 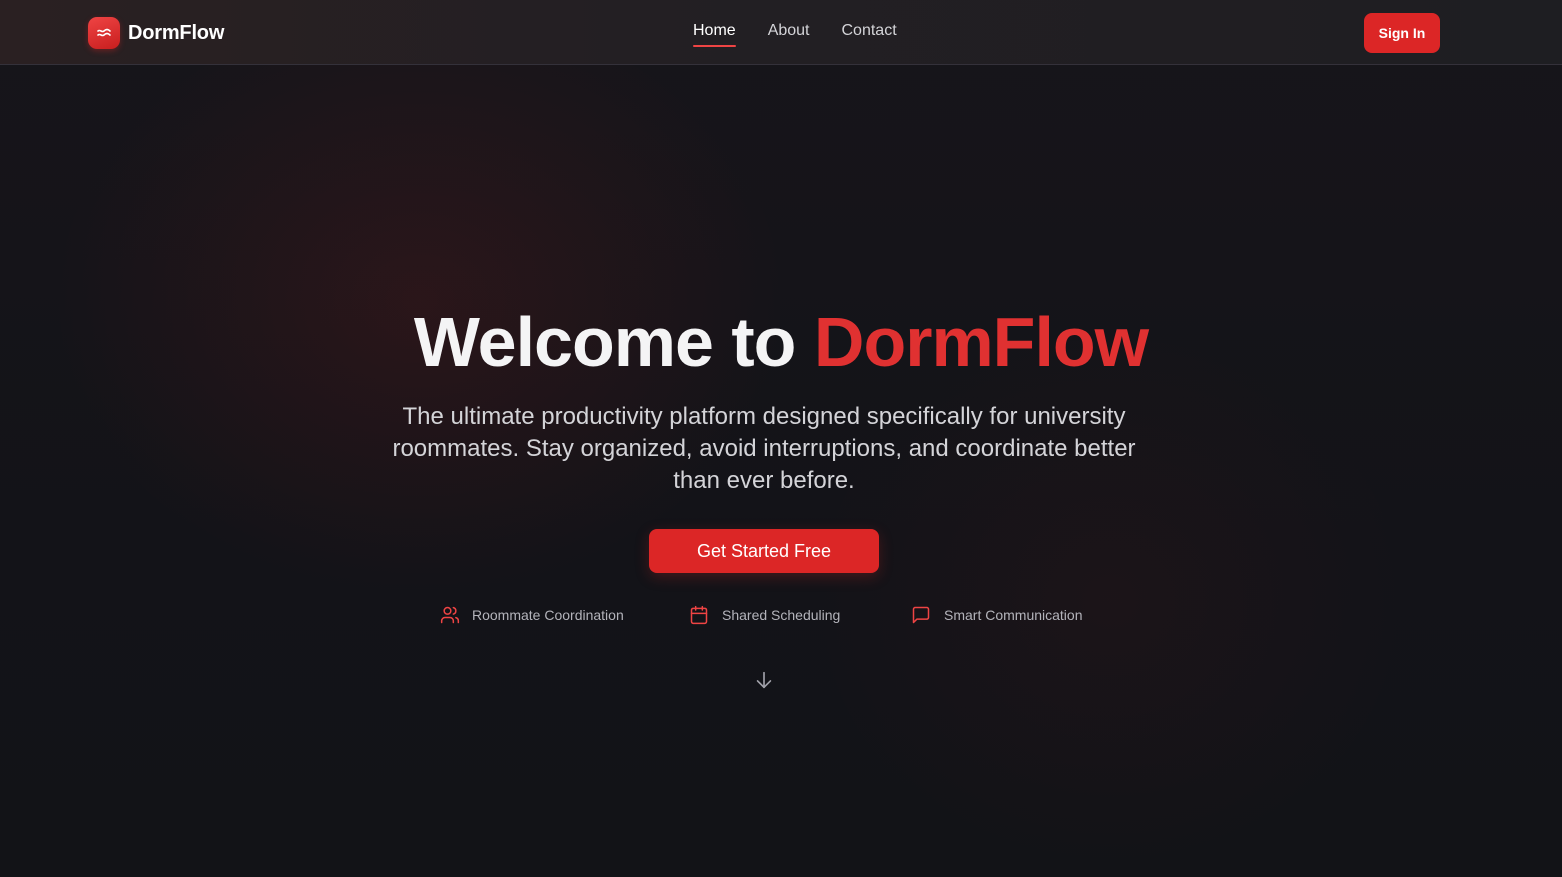 I want to click on brand-name: DormFlow, so click(x=176, y=32).